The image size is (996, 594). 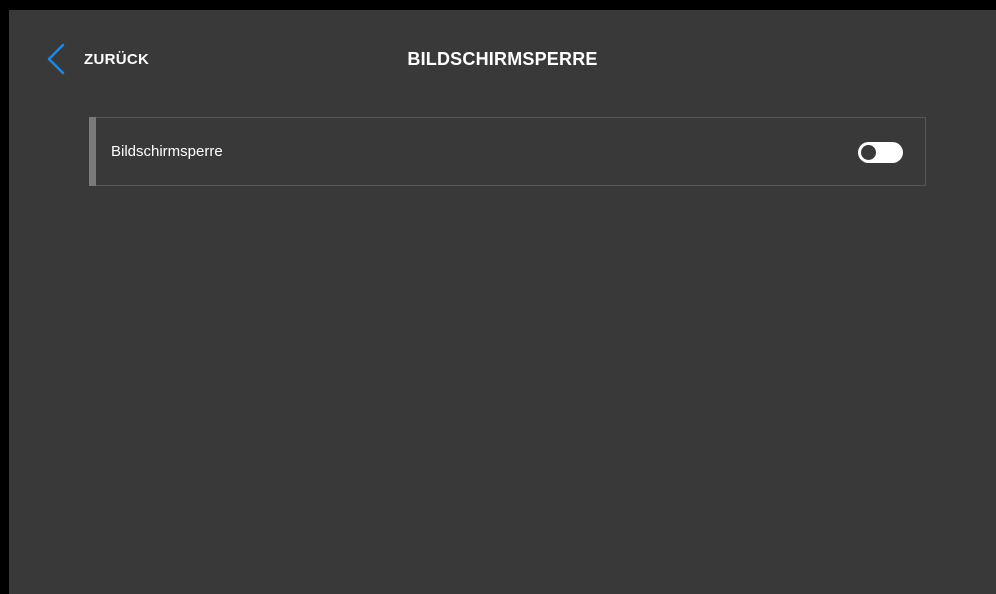 What do you see at coordinates (880, 152) in the screenshot?
I see `screen-lock-toggle` at bounding box center [880, 152].